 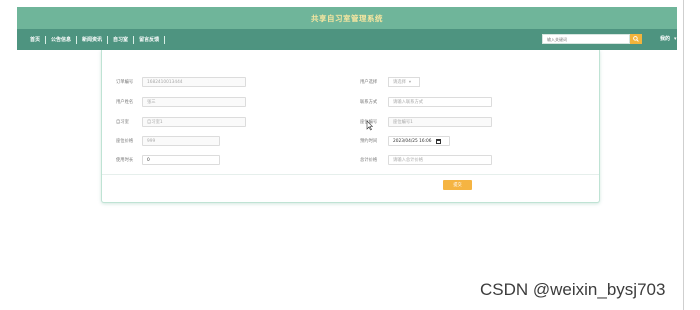 I want to click on app-title: 共享自习室管理系统, so click(x=347, y=18).